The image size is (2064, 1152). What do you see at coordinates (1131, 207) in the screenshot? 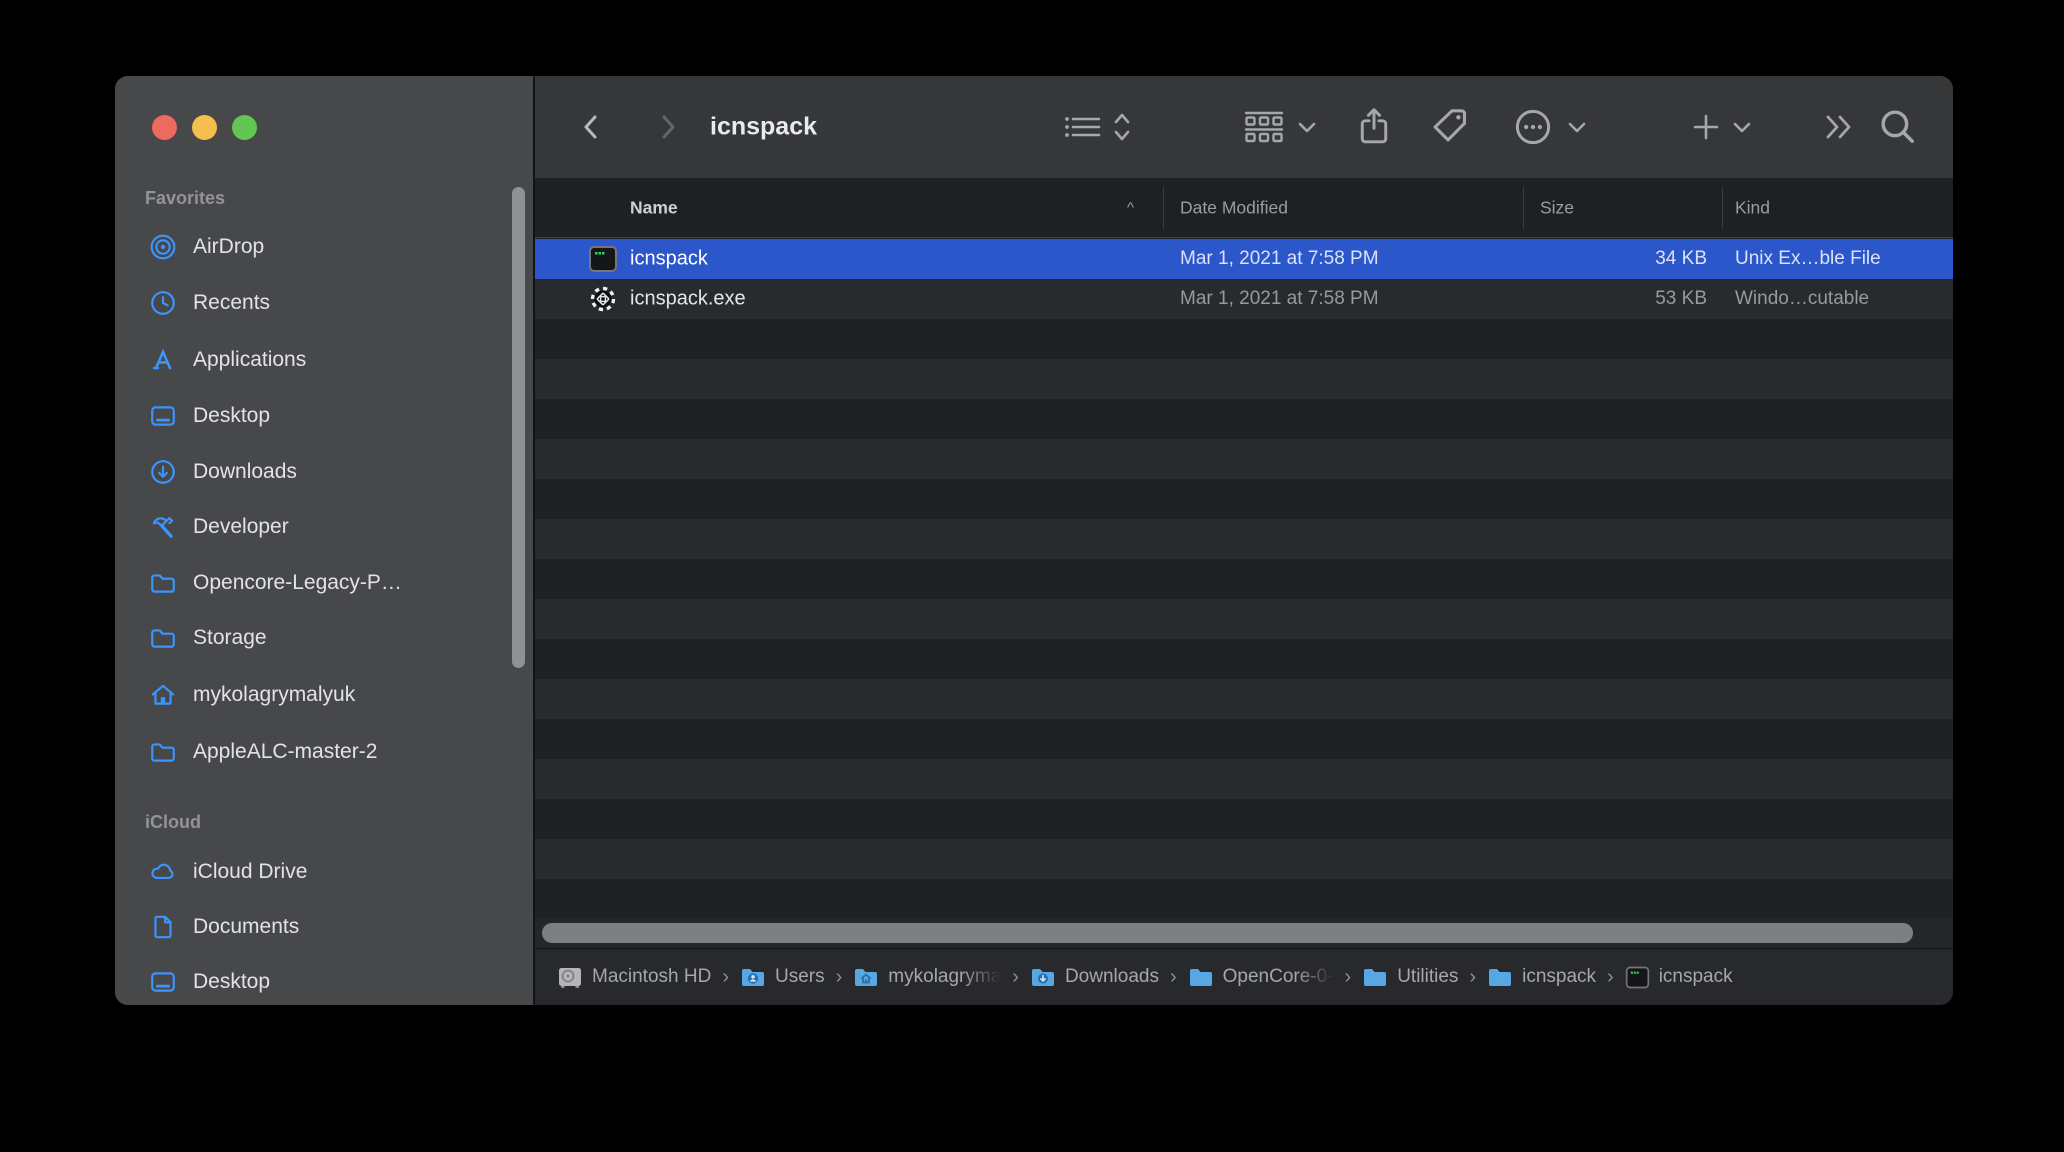
I see `sort-ascending-icon: ^` at bounding box center [1131, 207].